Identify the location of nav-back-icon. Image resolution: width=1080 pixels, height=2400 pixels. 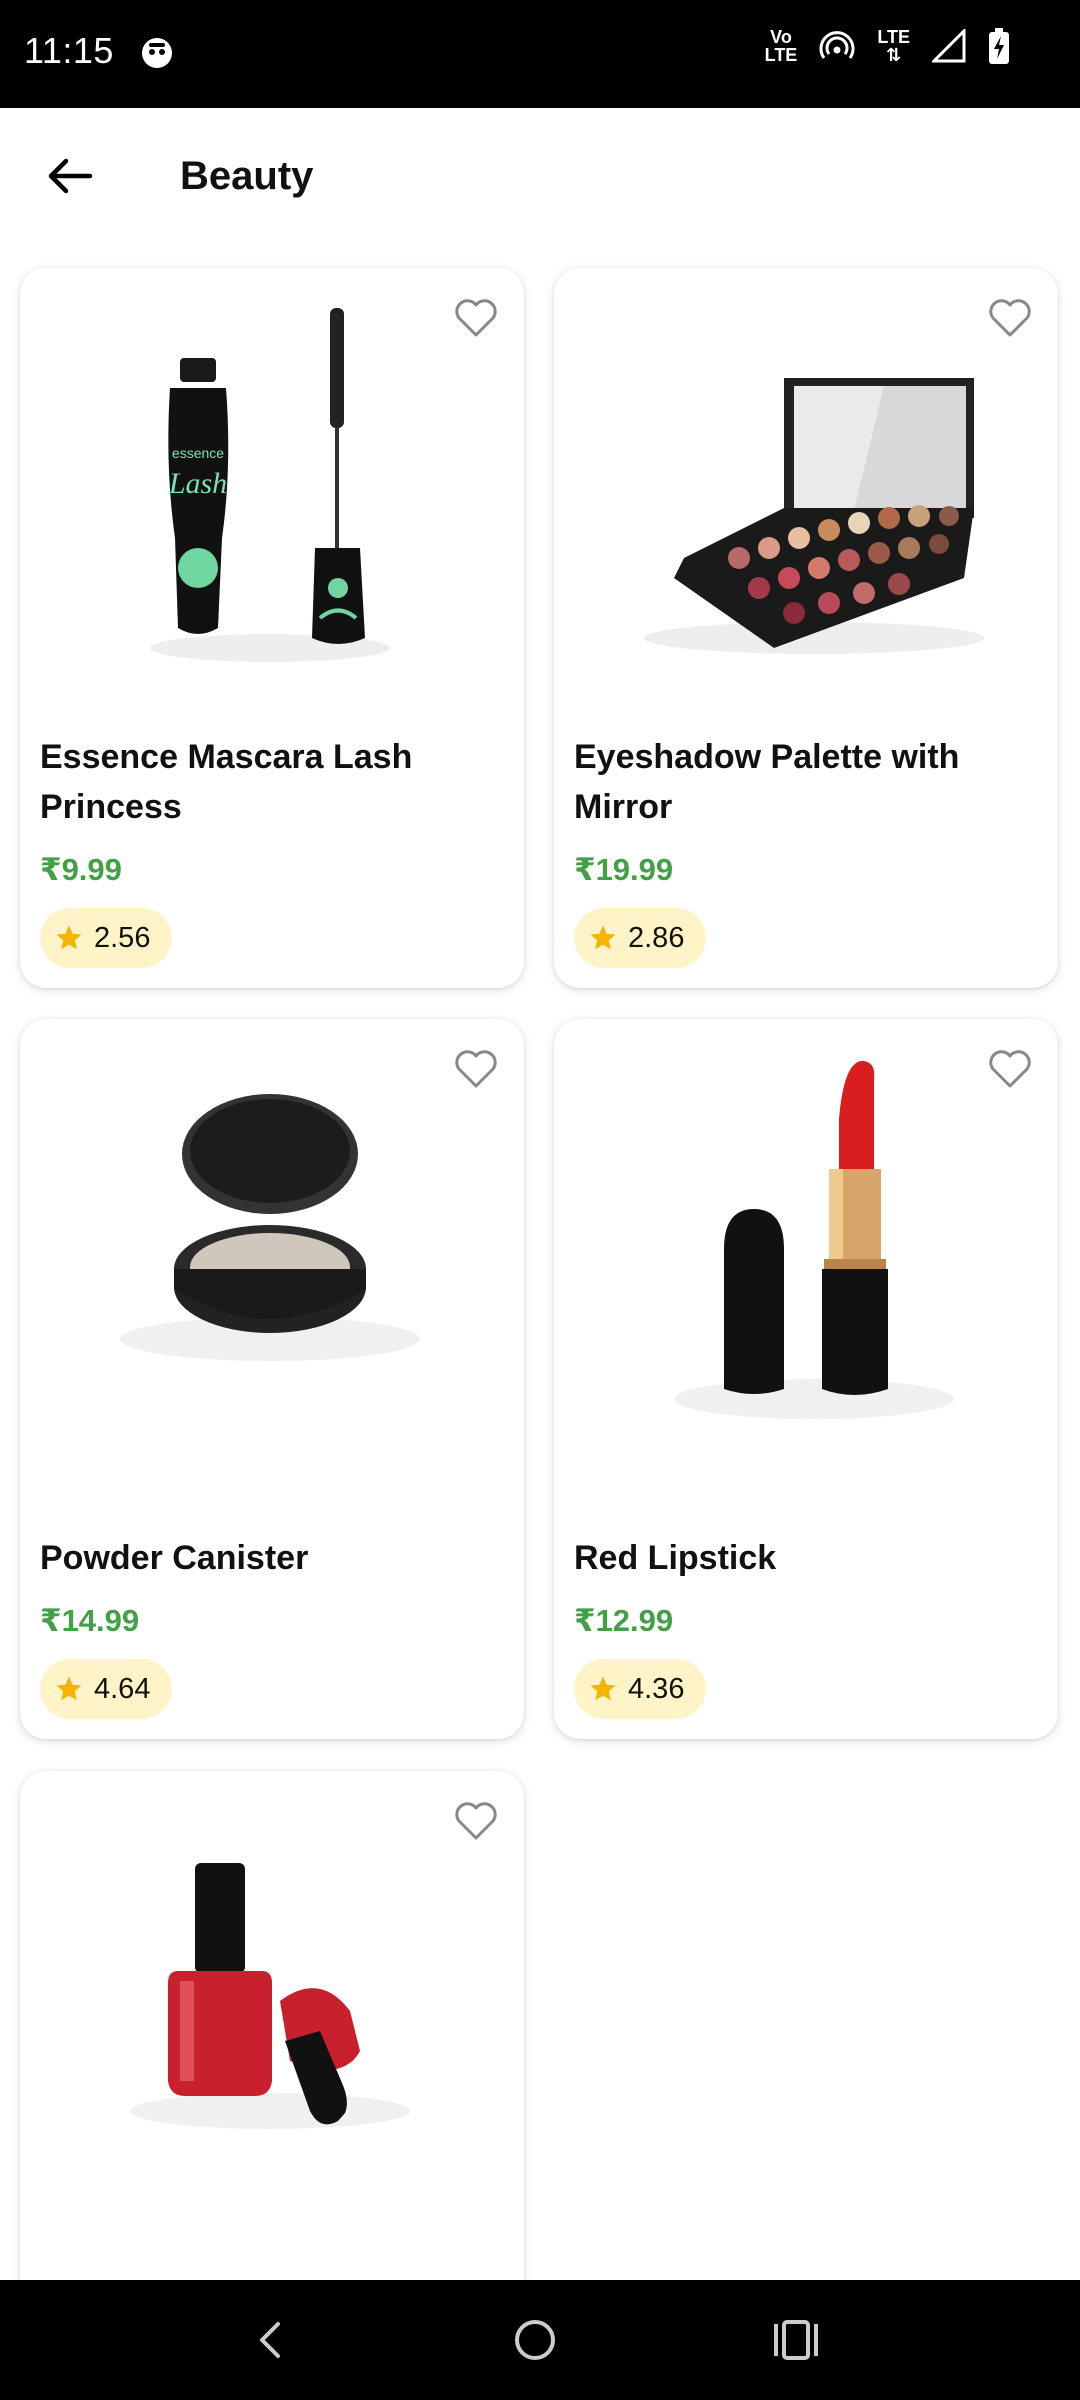
(270, 2340).